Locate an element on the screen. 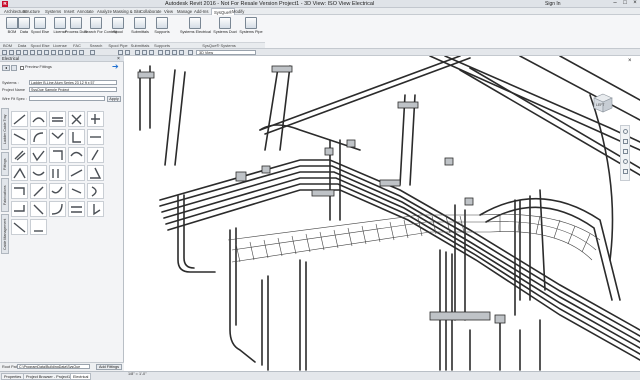 This screenshot has height=381, width=640. supports-button: Supports is located at coordinates (162, 28).